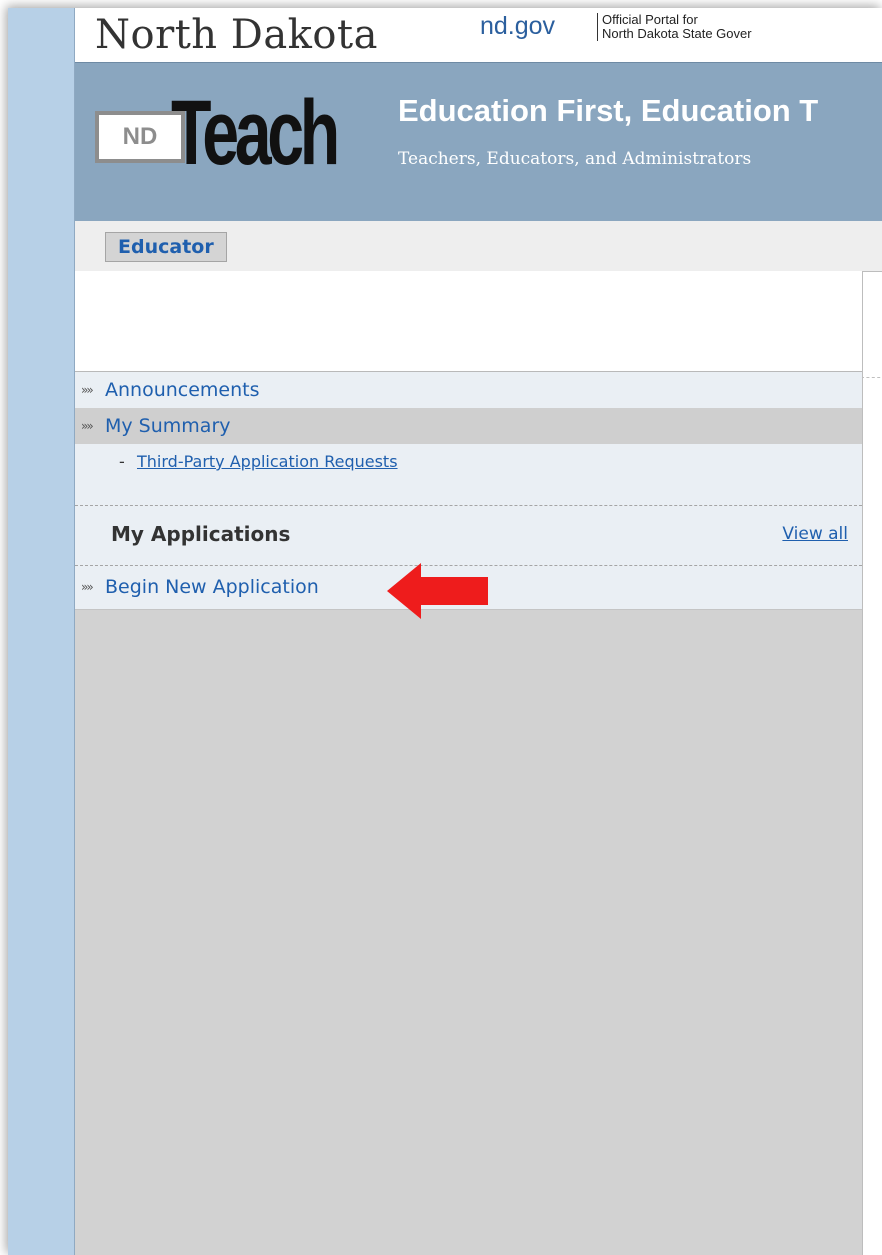 The width and height of the screenshot is (882, 1255). Describe the element at coordinates (608, 110) in the screenshot. I see `banner-tagline: Education First, Education T` at that location.